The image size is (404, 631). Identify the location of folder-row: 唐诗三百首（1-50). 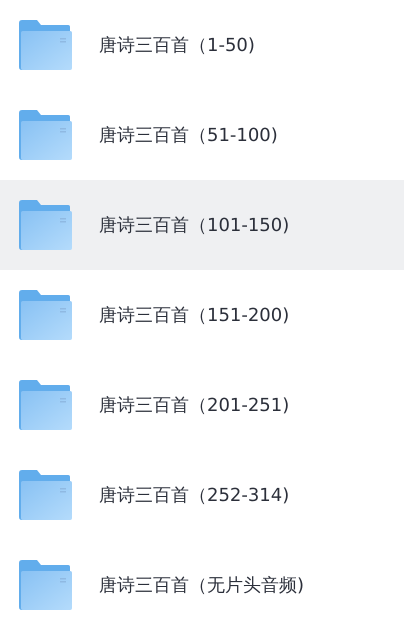
(202, 45).